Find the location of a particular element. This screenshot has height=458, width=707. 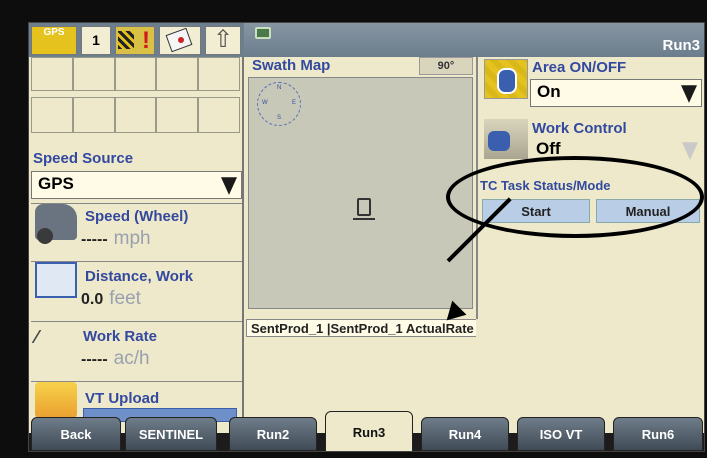

tab-run3: Run3 is located at coordinates (369, 431).